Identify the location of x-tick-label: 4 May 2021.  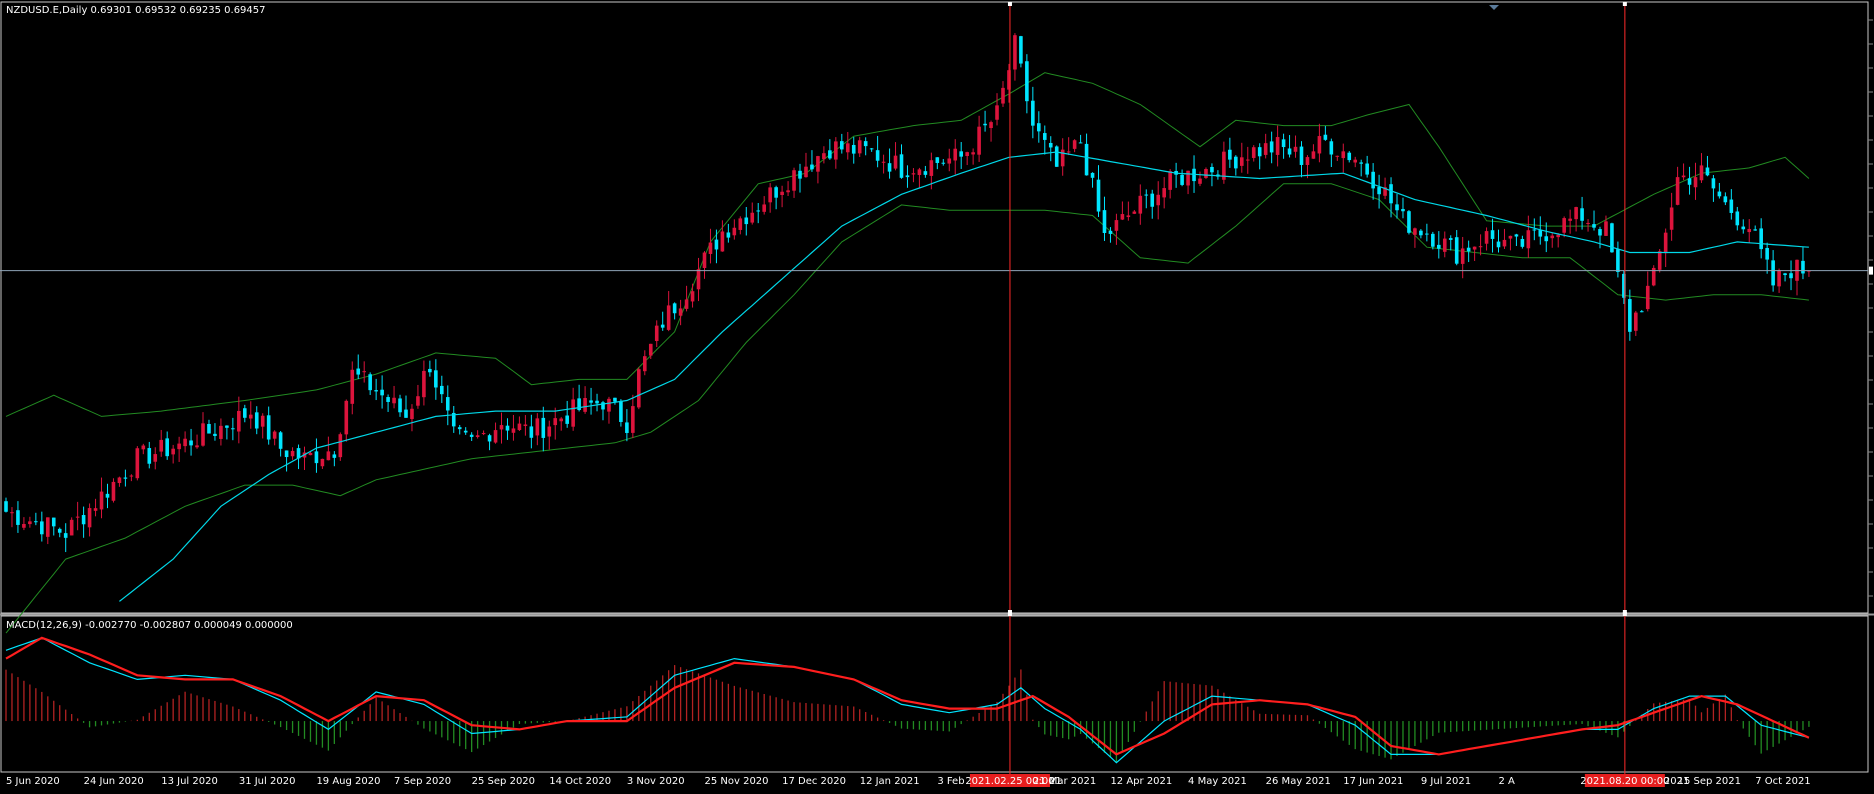
(1217, 781).